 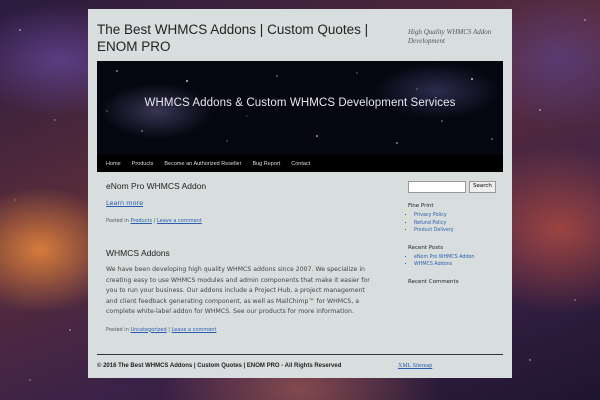 What do you see at coordinates (459, 231) in the screenshot?
I see `list-item: Product Delivery` at bounding box center [459, 231].